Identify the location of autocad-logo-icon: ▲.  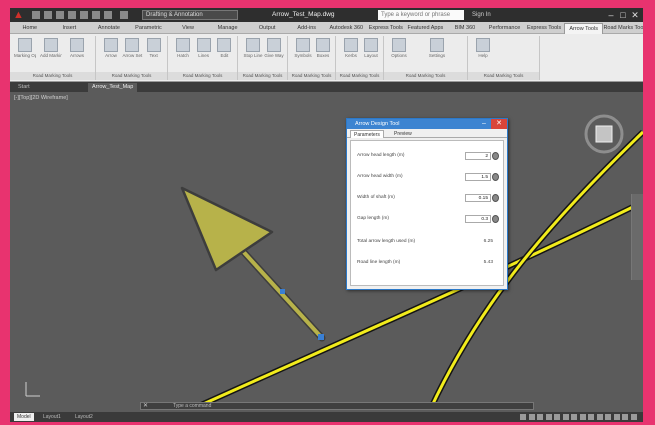
(19, 15).